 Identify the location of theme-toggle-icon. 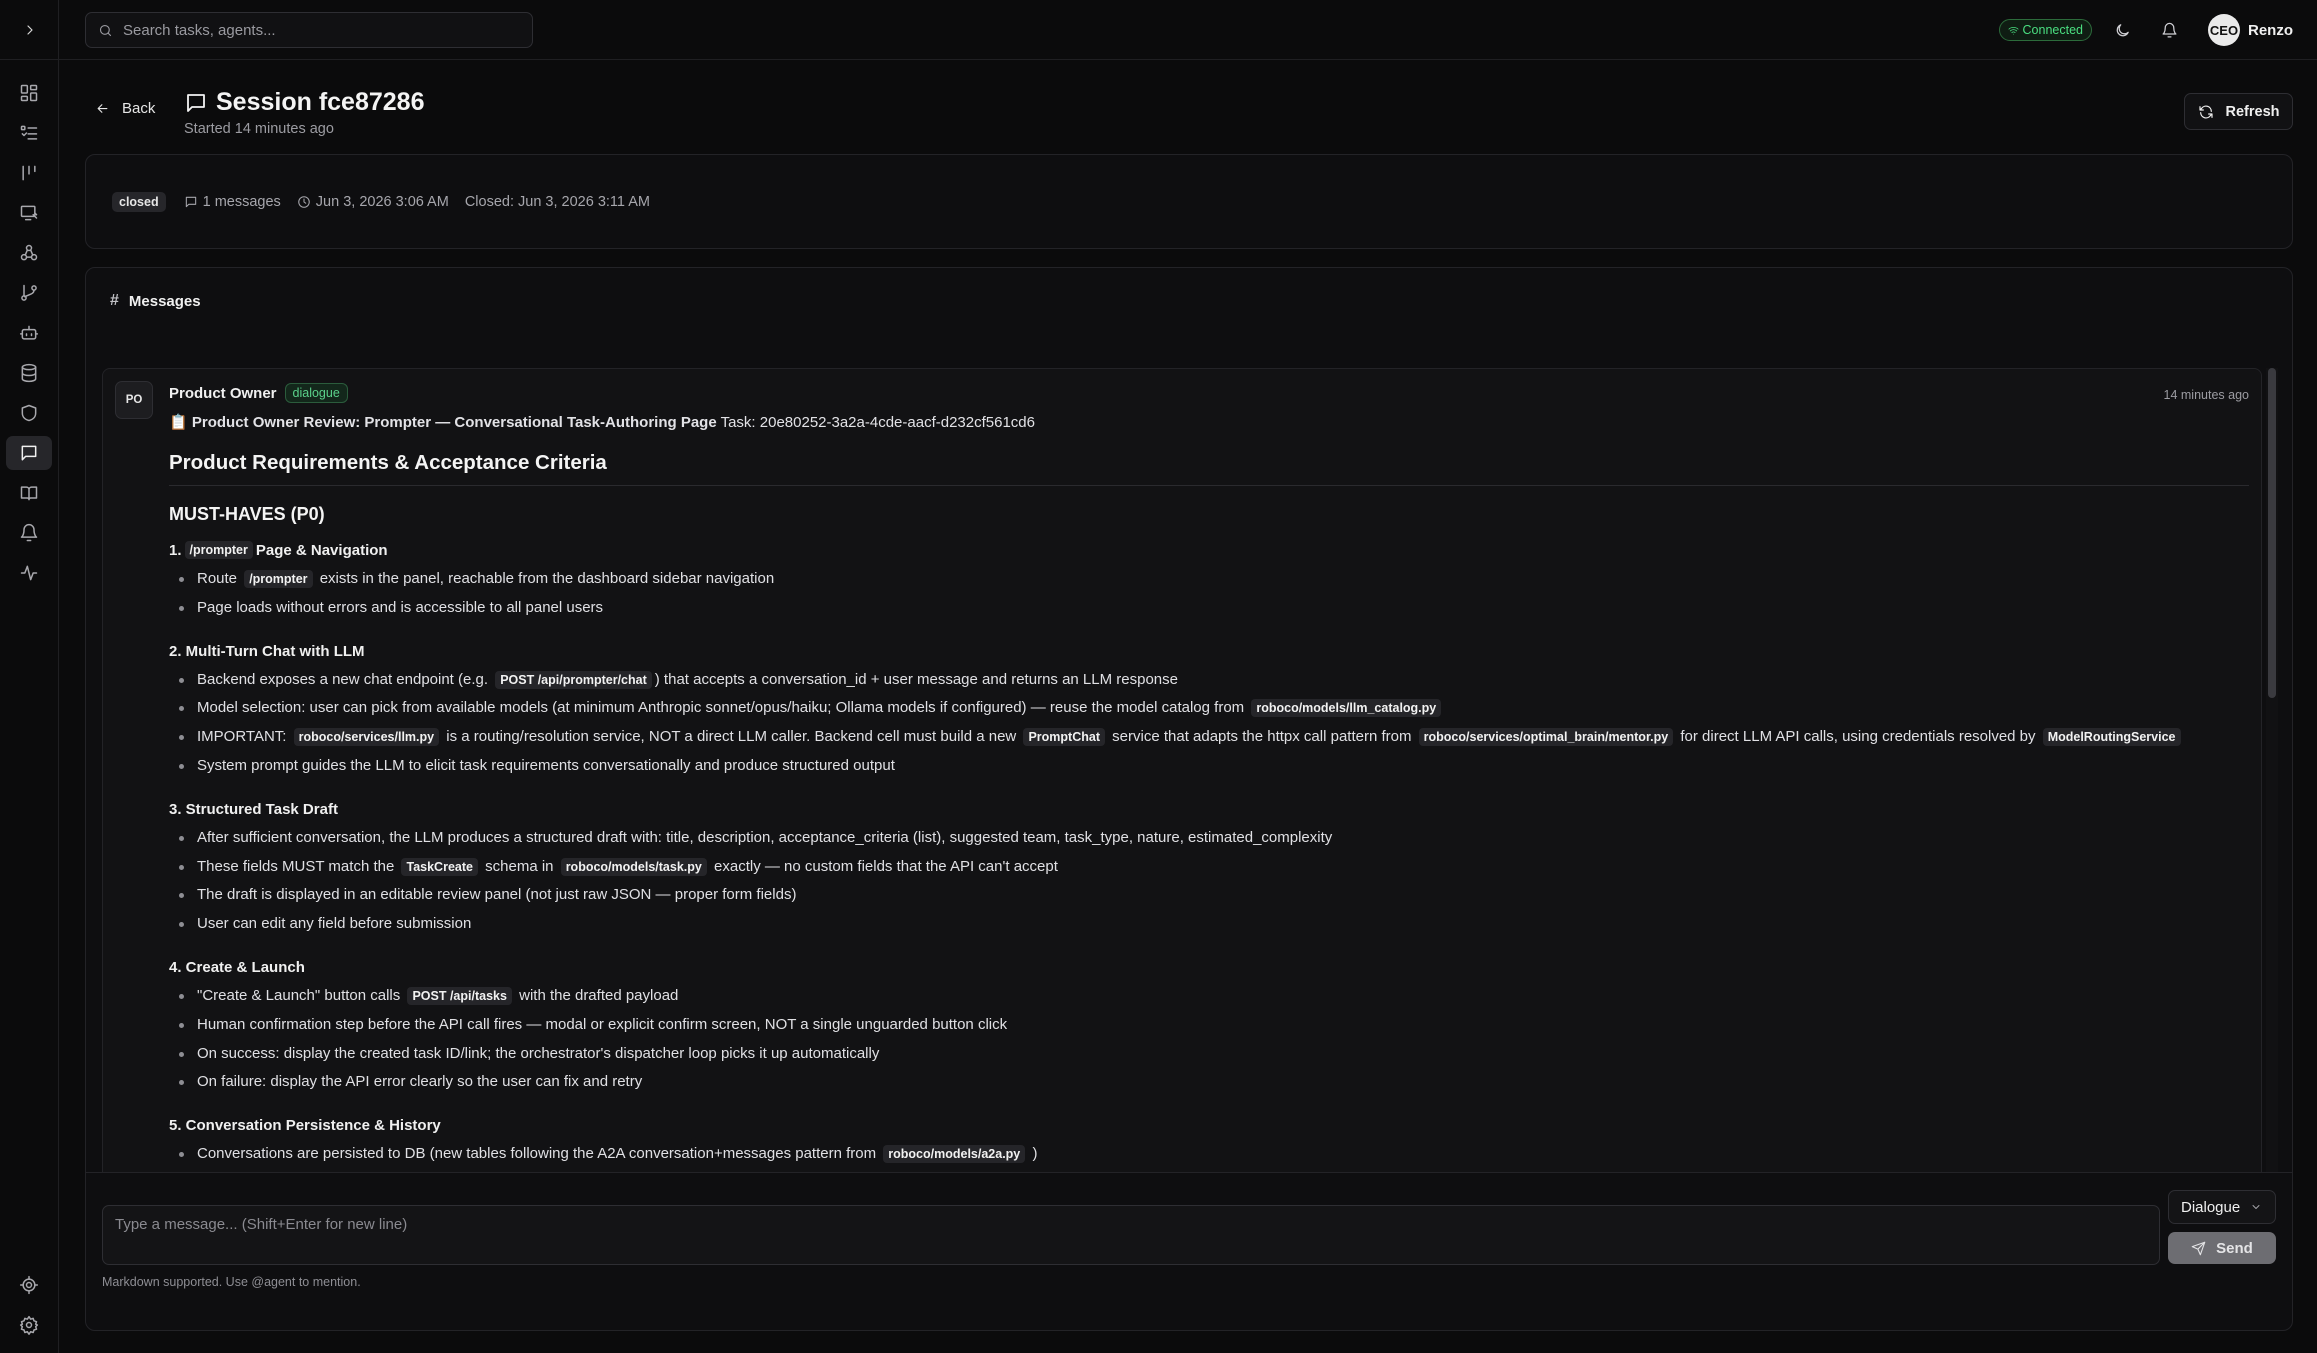
(2122, 30).